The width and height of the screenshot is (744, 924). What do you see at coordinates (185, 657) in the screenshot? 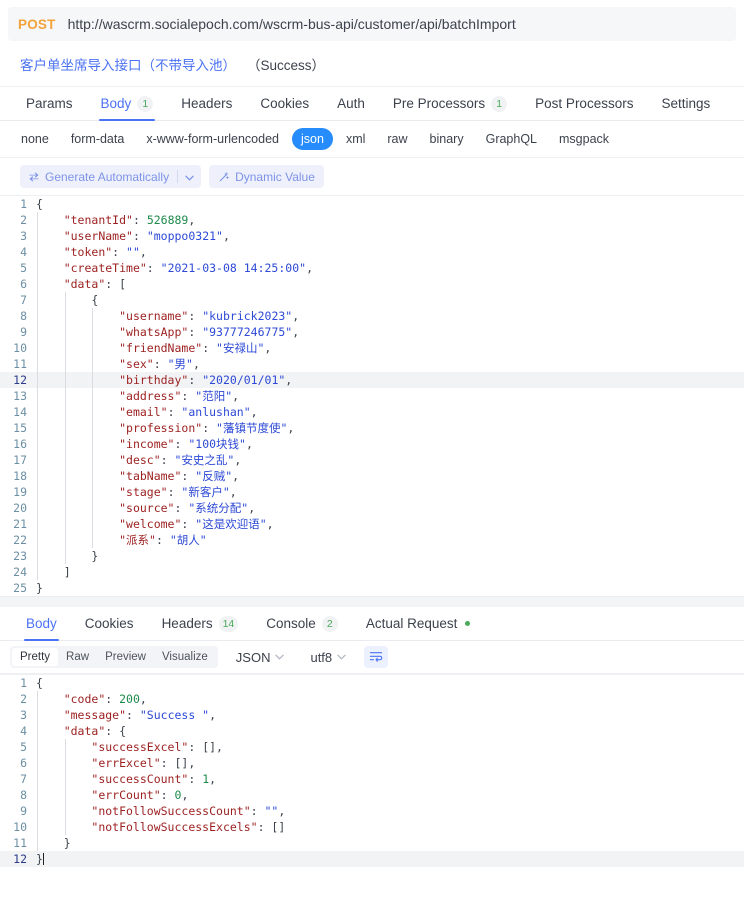
I see `view-mode-visualize: Visualize` at bounding box center [185, 657].